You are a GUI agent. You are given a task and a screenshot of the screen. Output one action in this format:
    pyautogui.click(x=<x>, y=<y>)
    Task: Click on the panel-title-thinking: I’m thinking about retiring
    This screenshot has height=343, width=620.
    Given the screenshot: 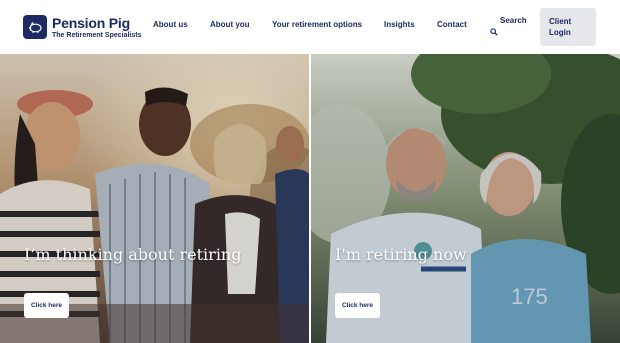 What is the action you would take?
    pyautogui.click(x=133, y=254)
    